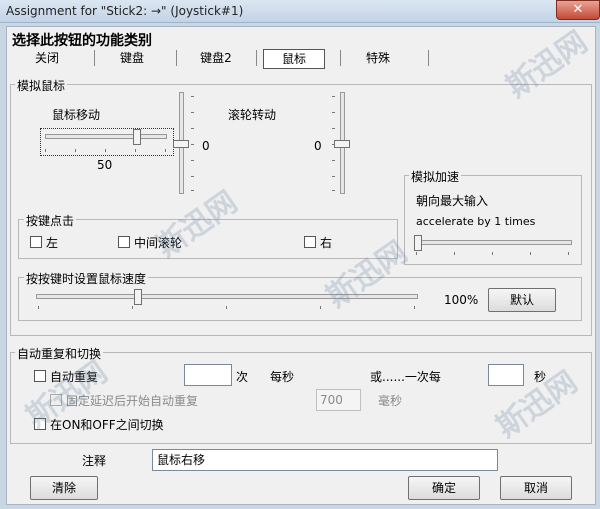 This screenshot has height=509, width=600. What do you see at coordinates (325, 460) in the screenshot?
I see `comment-input: 鼠标右移` at bounding box center [325, 460].